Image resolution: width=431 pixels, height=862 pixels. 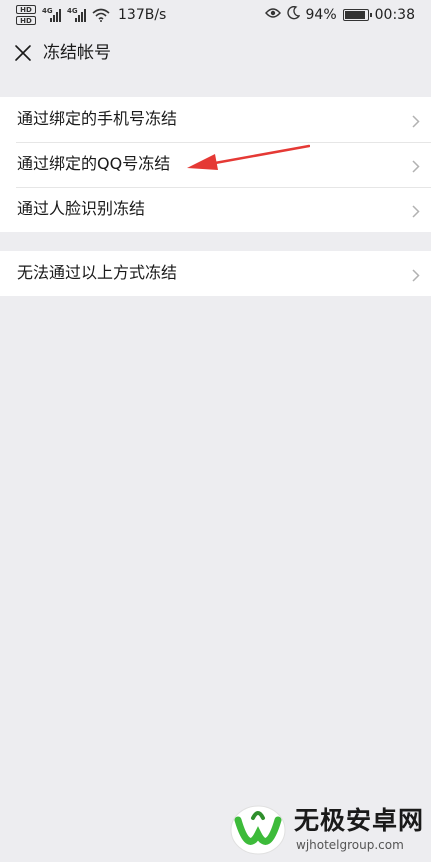 I want to click on close-icon, so click(x=23, y=53).